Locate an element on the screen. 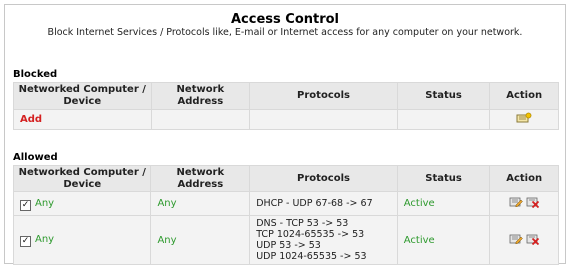  page-title: Access Control is located at coordinates (285, 19).